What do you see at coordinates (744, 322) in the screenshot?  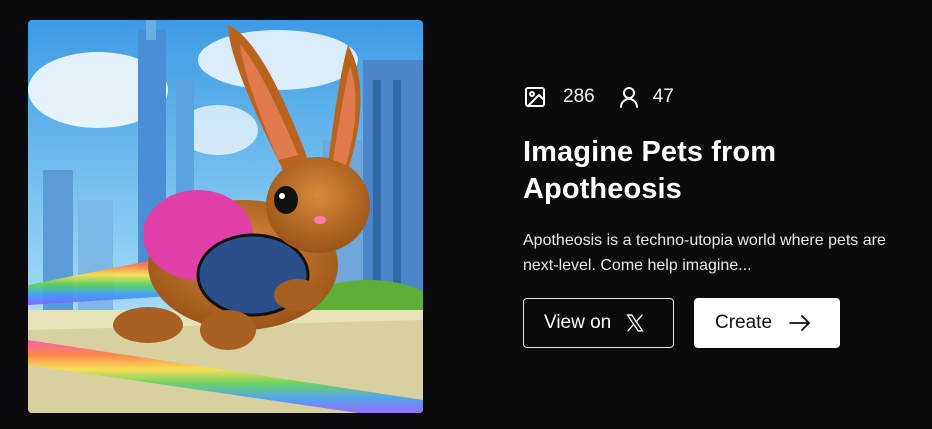 I see `create-label: Create` at bounding box center [744, 322].